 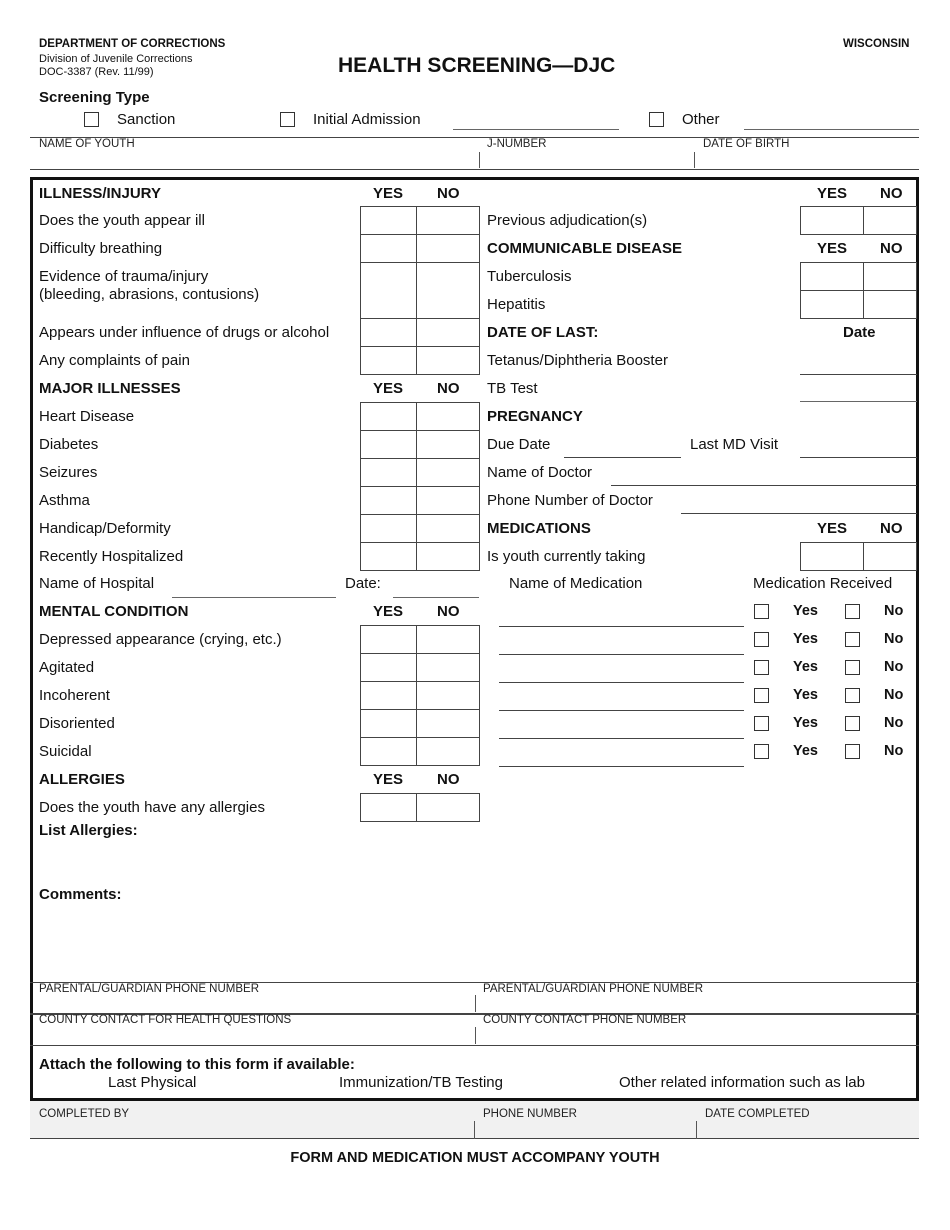 What do you see at coordinates (474, 862) in the screenshot?
I see `list-allergies-field` at bounding box center [474, 862].